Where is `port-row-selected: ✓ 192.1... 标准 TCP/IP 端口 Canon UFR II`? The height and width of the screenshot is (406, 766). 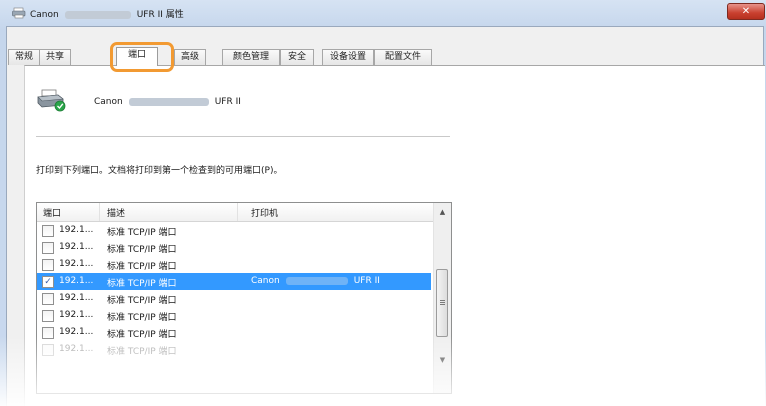 port-row-selected: ✓ 192.1... 标准 TCP/IP 端口 Canon UFR II is located at coordinates (234, 281).